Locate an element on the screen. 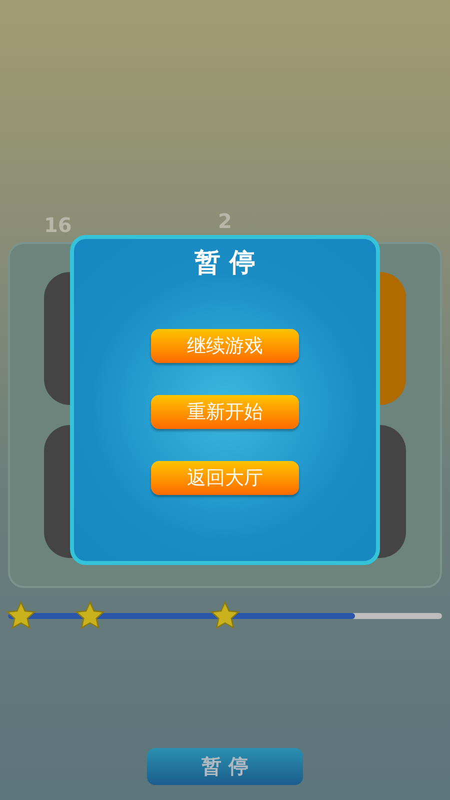  menu-button: 重新开始 is located at coordinates (225, 412).